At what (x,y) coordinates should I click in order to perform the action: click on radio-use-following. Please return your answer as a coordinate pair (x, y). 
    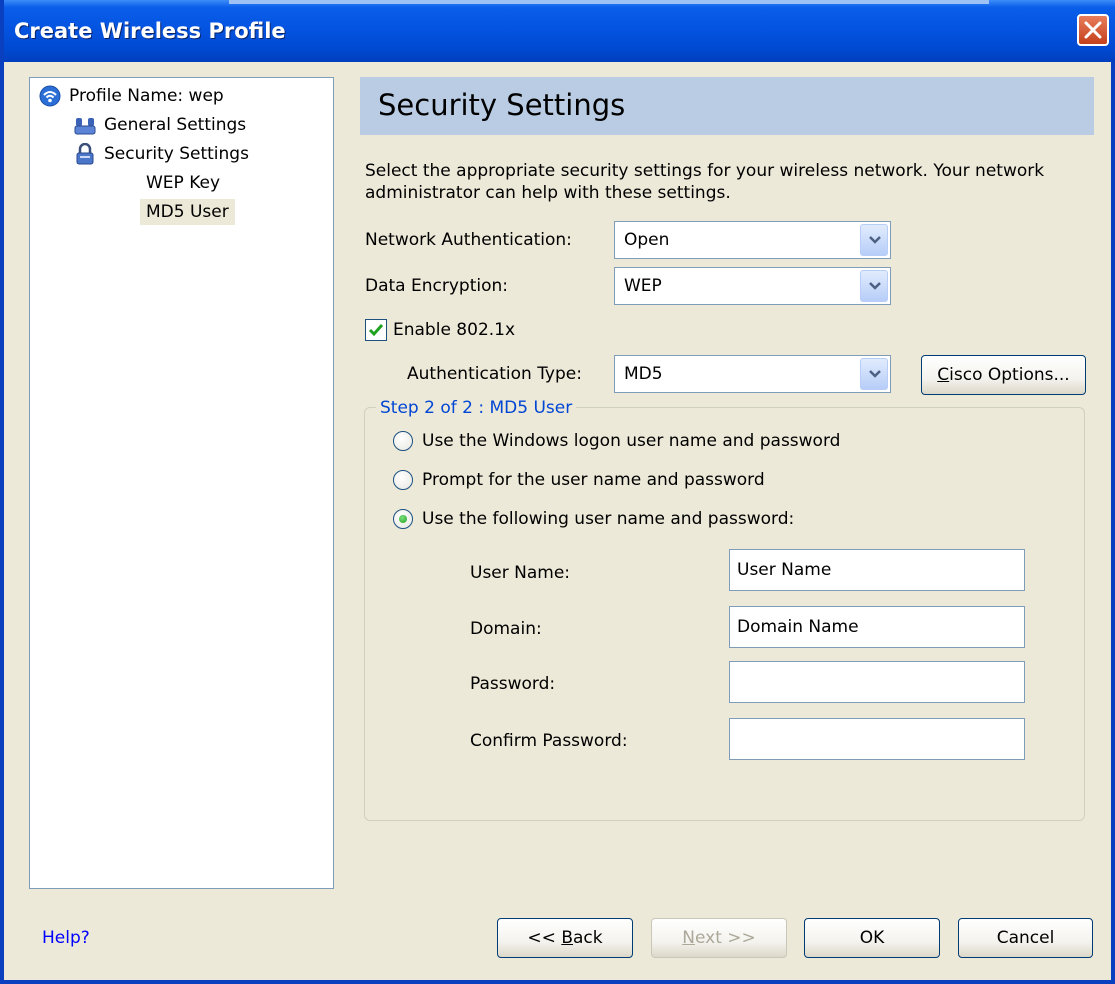
    Looking at the image, I should click on (403, 519).